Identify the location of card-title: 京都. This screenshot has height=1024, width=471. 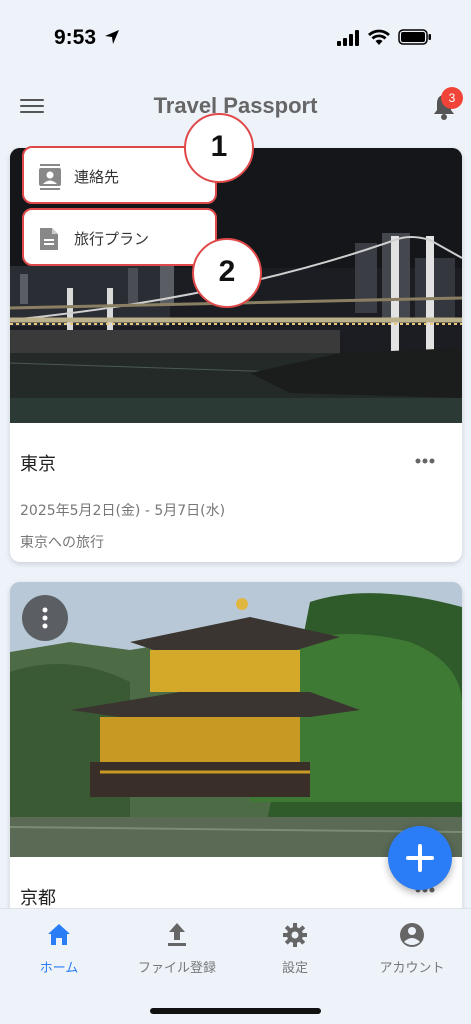
(38, 898).